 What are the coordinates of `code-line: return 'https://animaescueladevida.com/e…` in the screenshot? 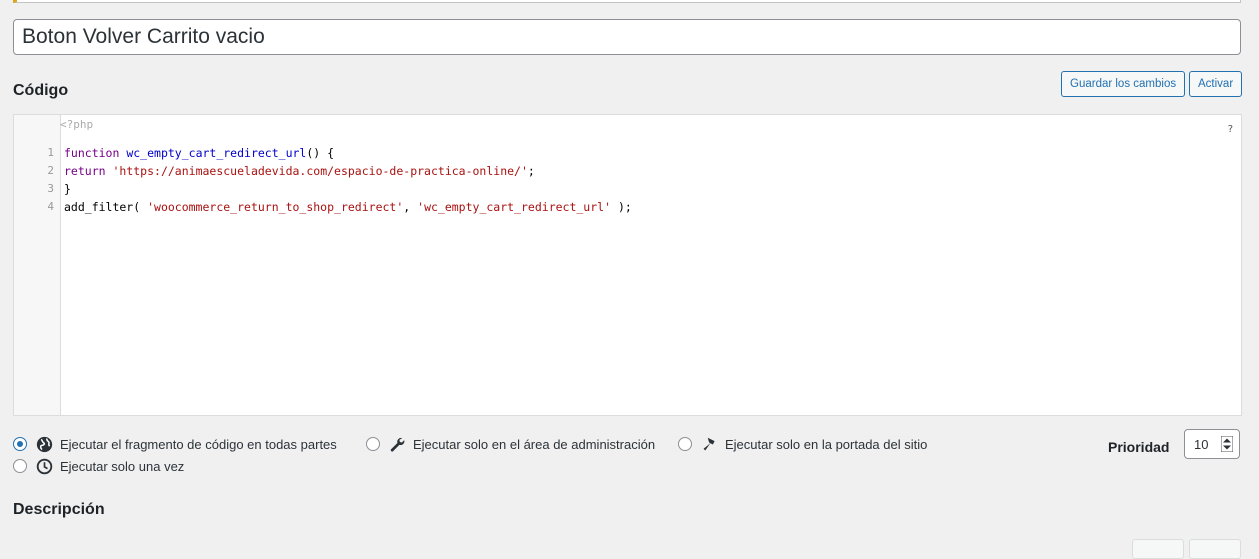 It's located at (299, 171).